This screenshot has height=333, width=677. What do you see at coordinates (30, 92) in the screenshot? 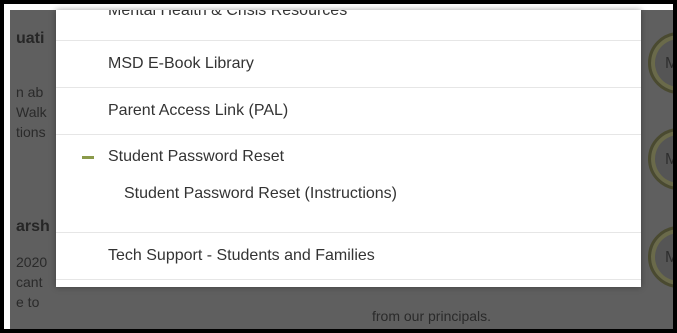
I see `bg-text-fragment: n ab` at bounding box center [30, 92].